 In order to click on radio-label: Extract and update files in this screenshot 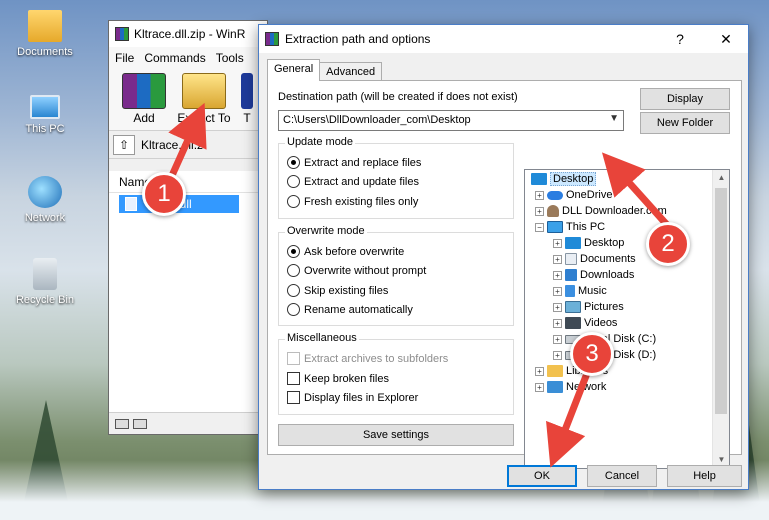, I will do `click(361, 181)`.